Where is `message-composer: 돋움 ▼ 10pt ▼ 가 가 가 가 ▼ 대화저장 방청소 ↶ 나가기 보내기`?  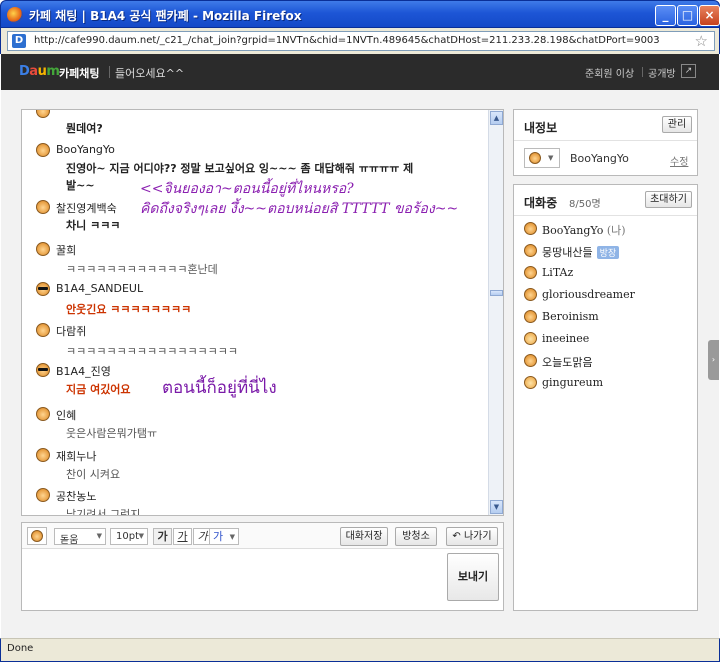
message-composer: 돋움 ▼ 10pt ▼ 가 가 가 가 ▼ 대화저장 방청소 ↶ 나가기 보내기 is located at coordinates (262, 566).